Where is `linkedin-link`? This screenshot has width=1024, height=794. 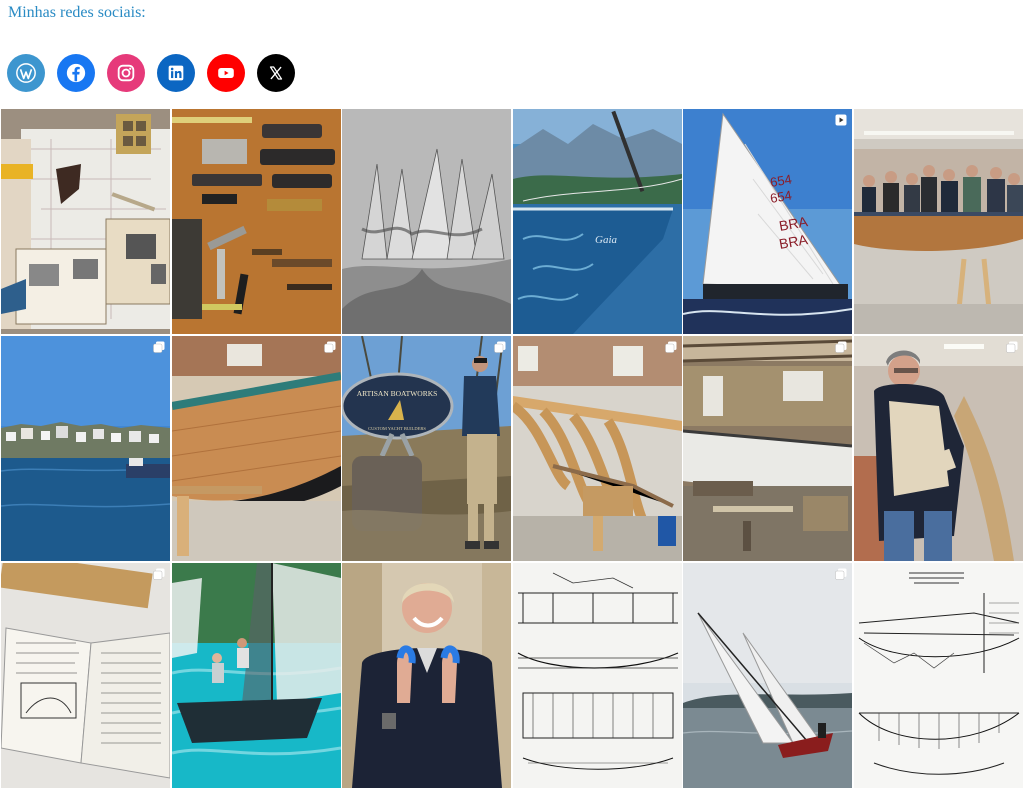 linkedin-link is located at coordinates (176, 73).